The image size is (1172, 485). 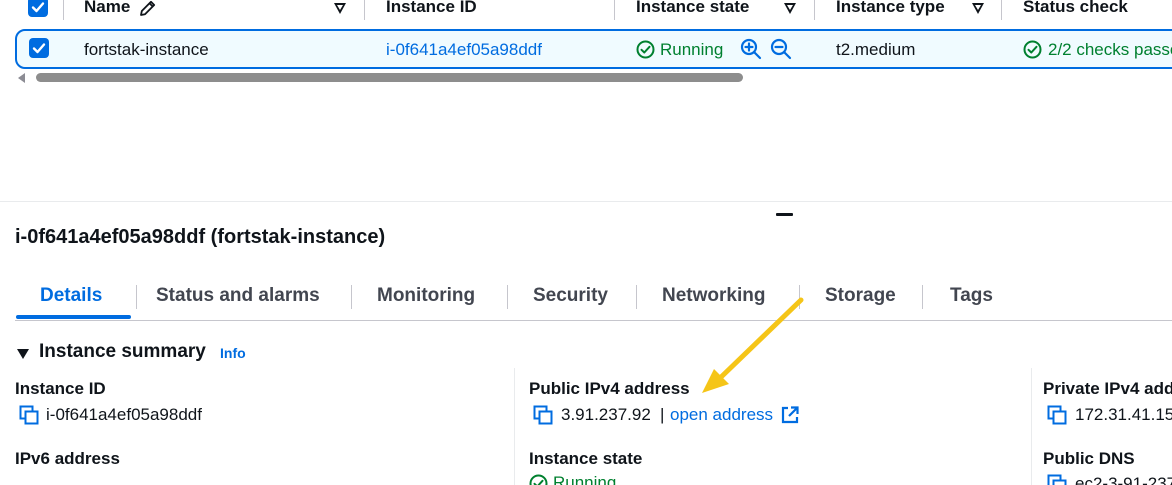 What do you see at coordinates (890, 8) in the screenshot?
I see `column-header-instance-type: Instance type` at bounding box center [890, 8].